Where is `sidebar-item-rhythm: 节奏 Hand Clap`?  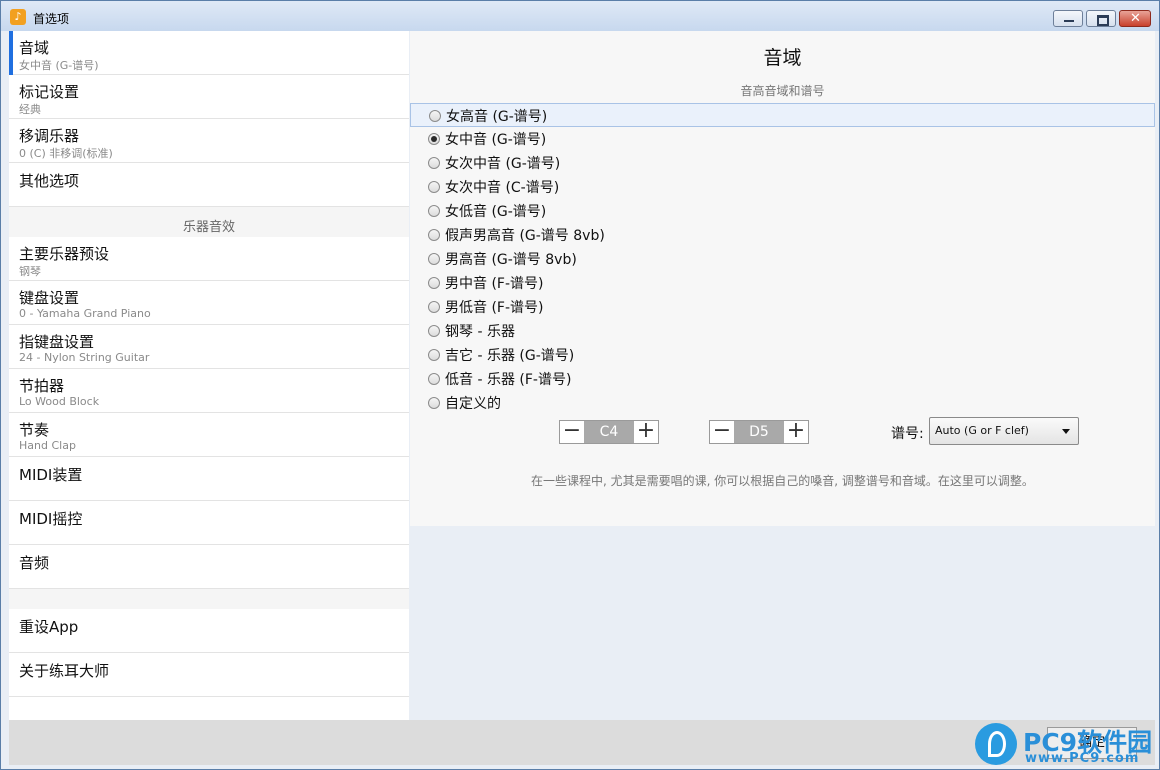 sidebar-item-rhythm: 节奏 Hand Clap is located at coordinates (209, 435).